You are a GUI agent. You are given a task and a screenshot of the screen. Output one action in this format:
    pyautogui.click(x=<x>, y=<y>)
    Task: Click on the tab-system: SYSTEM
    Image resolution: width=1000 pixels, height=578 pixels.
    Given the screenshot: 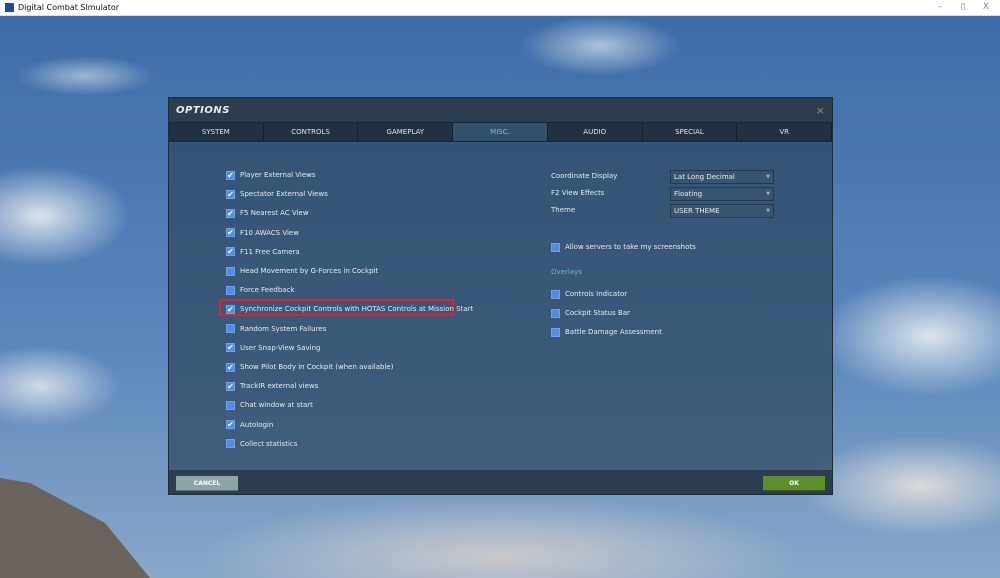 What is the action you would take?
    pyautogui.click(x=216, y=132)
    